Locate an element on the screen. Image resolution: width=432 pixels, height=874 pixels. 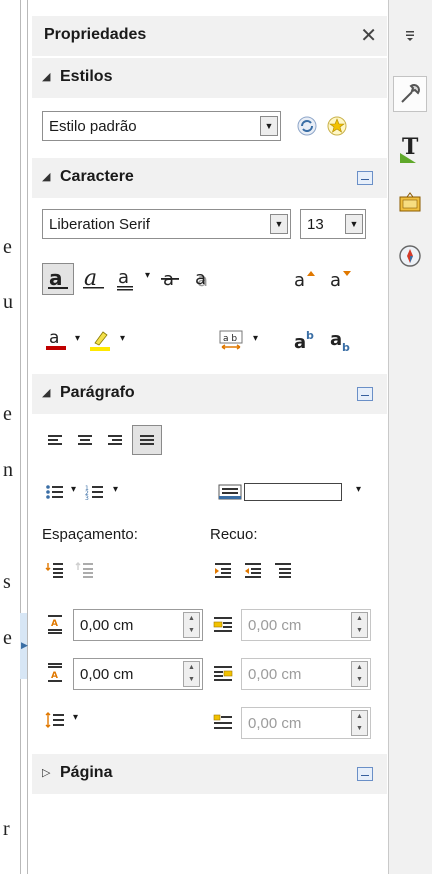
underline-dropdown-arrow: ▾ is located at coordinates (147, 275).